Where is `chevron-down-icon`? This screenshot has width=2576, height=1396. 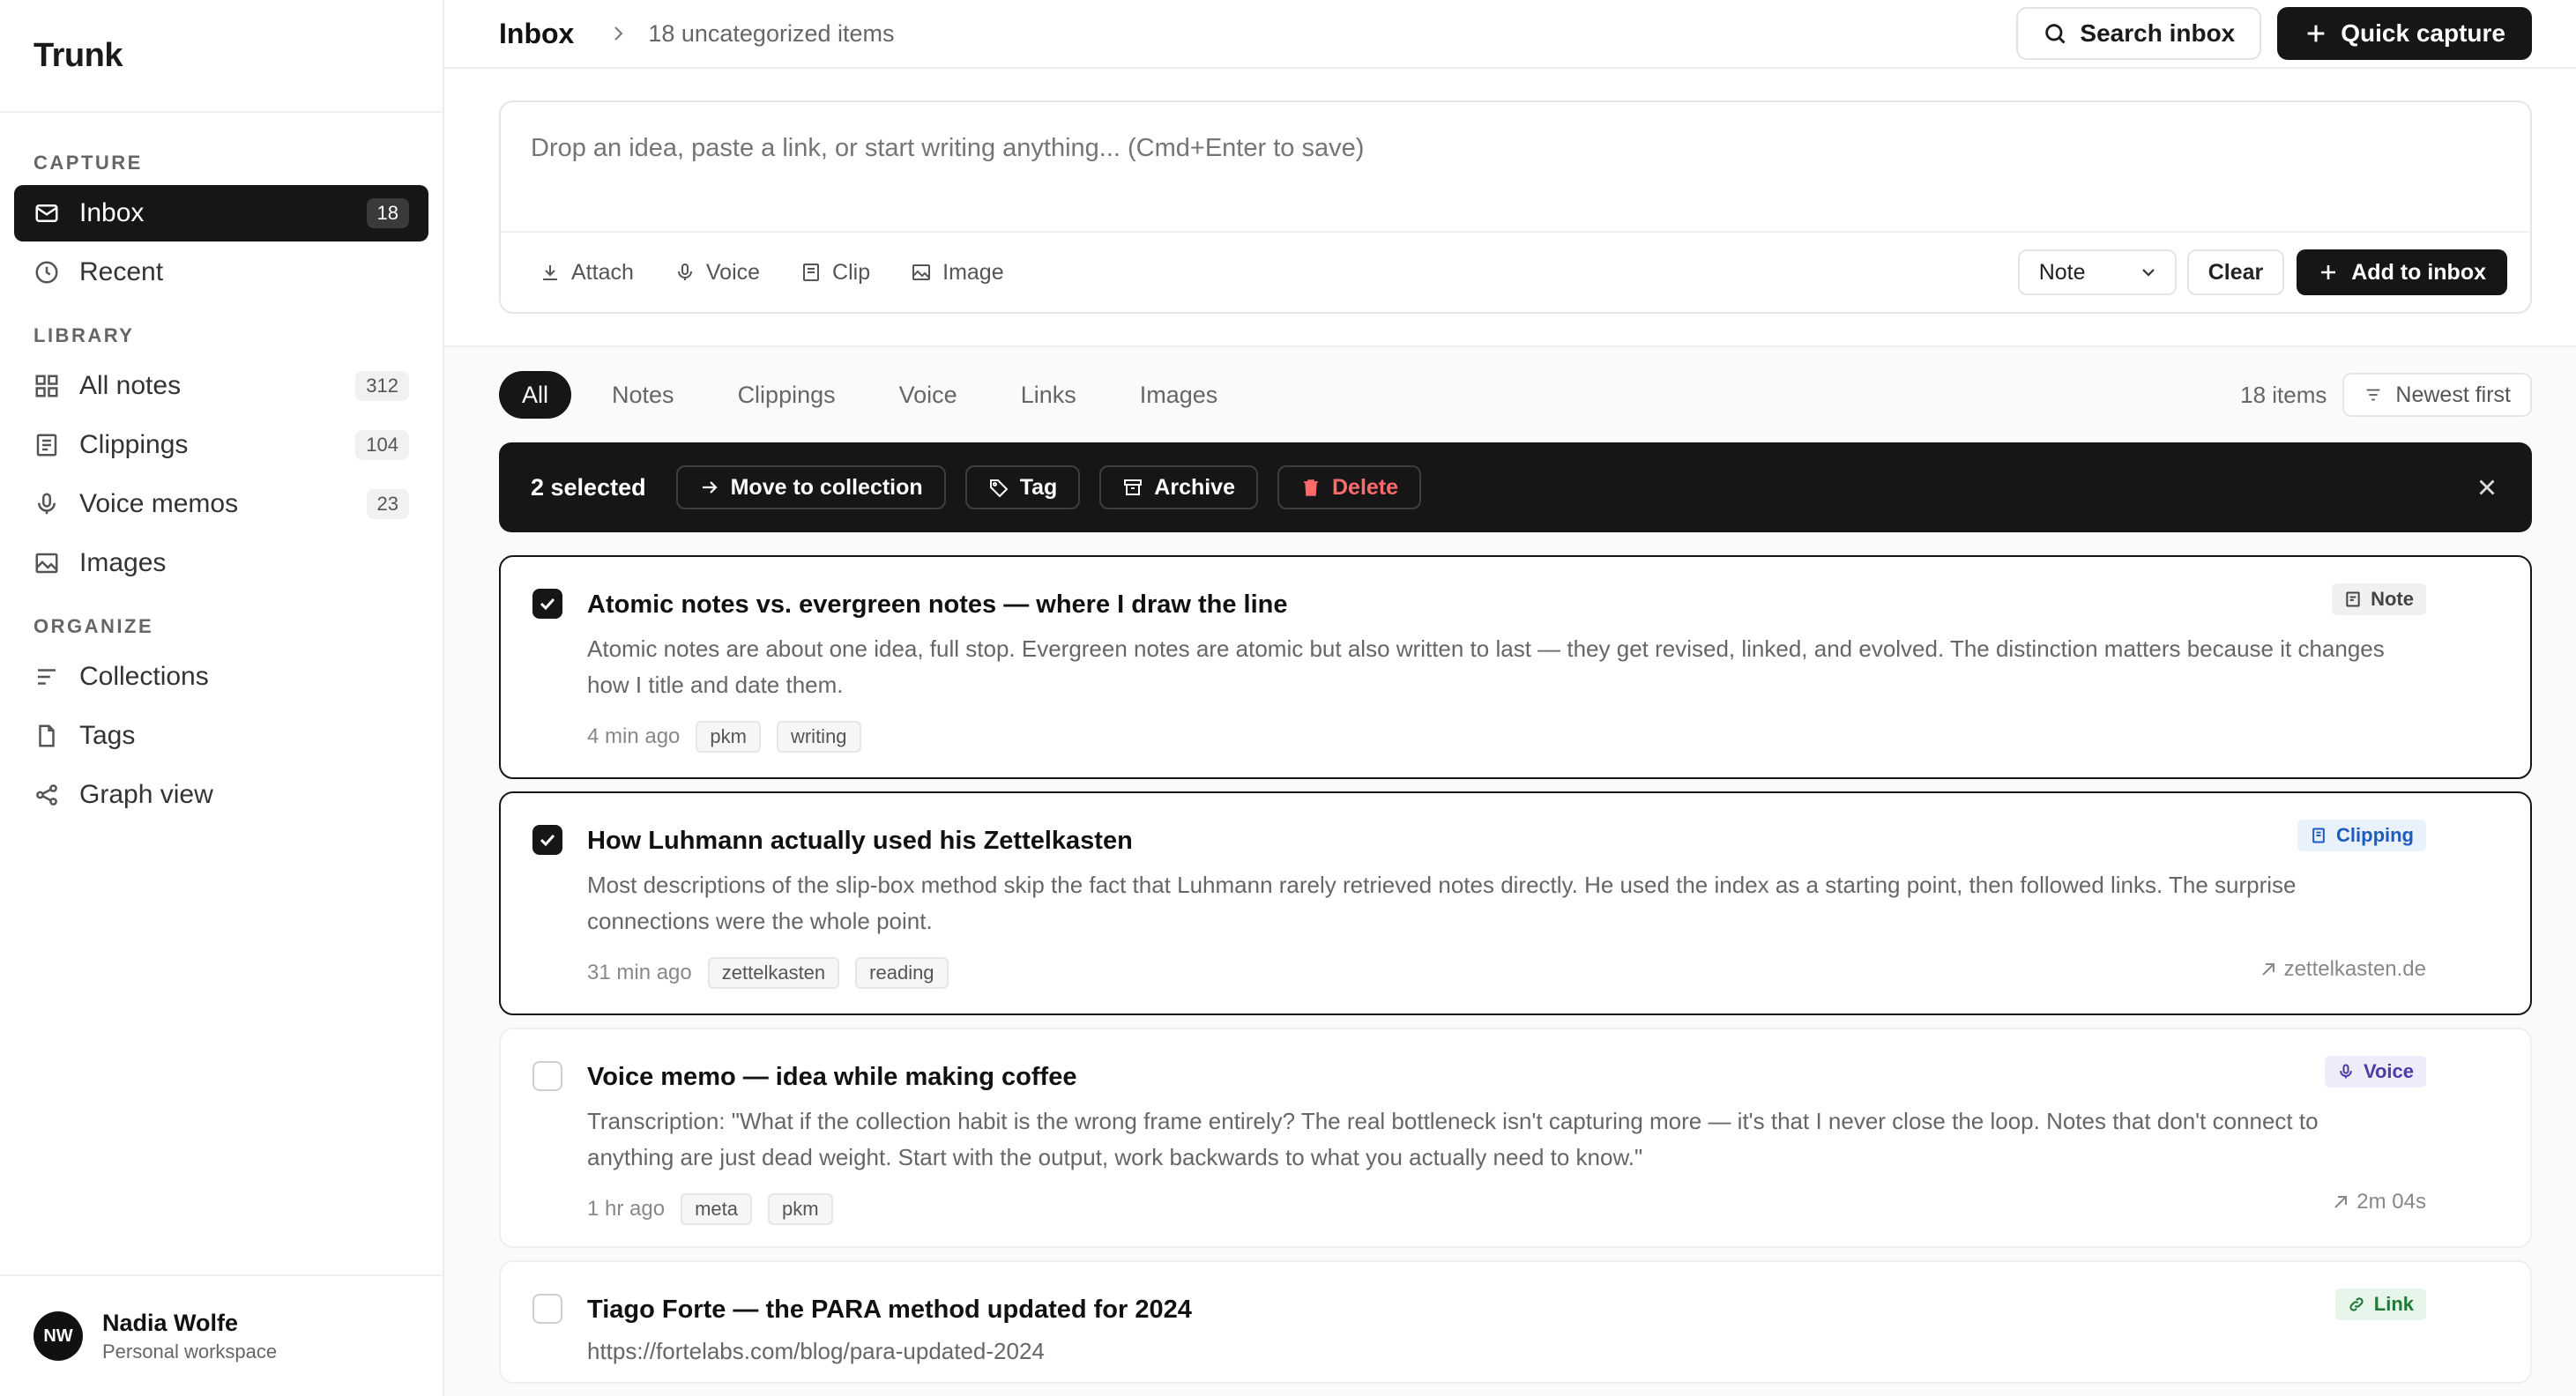
chevron-down-icon is located at coordinates (2148, 273).